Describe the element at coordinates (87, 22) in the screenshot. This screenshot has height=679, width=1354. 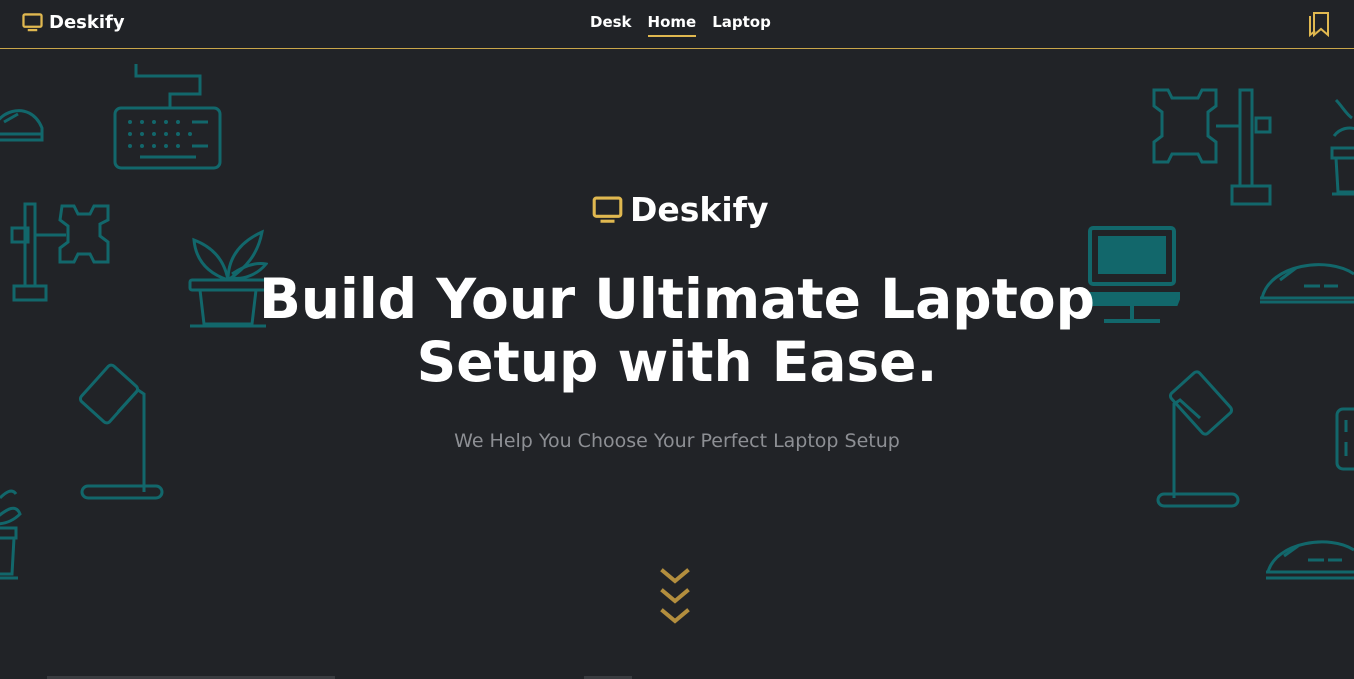
I see `brand-name: Deskify` at that location.